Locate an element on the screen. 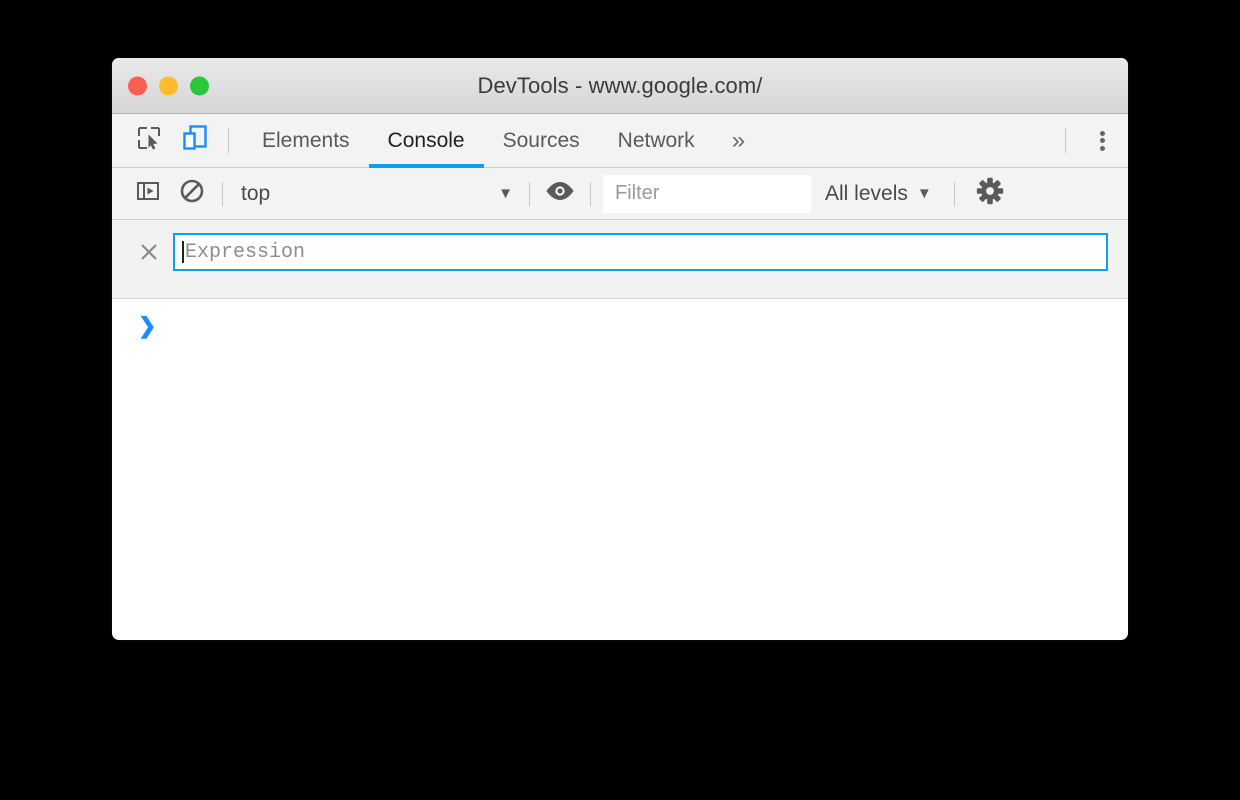 This screenshot has width=1240, height=800. live-expression-input: Expression is located at coordinates (640, 252).